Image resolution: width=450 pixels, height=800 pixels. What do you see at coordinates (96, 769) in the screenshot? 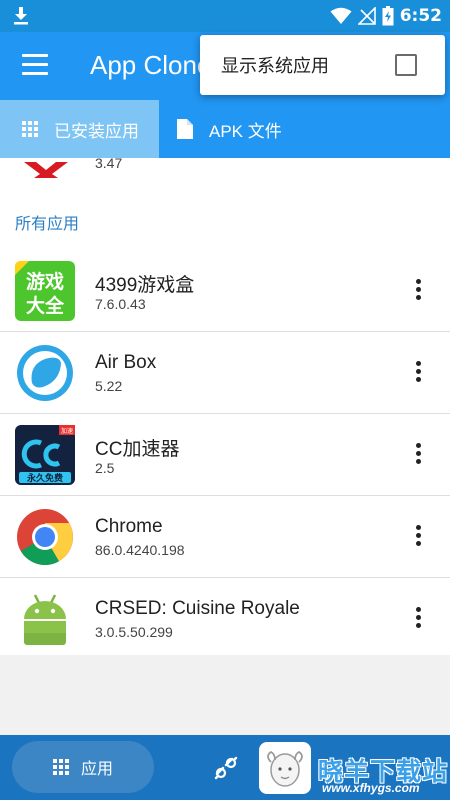
I see `apps-nav-label: 应用` at bounding box center [96, 769].